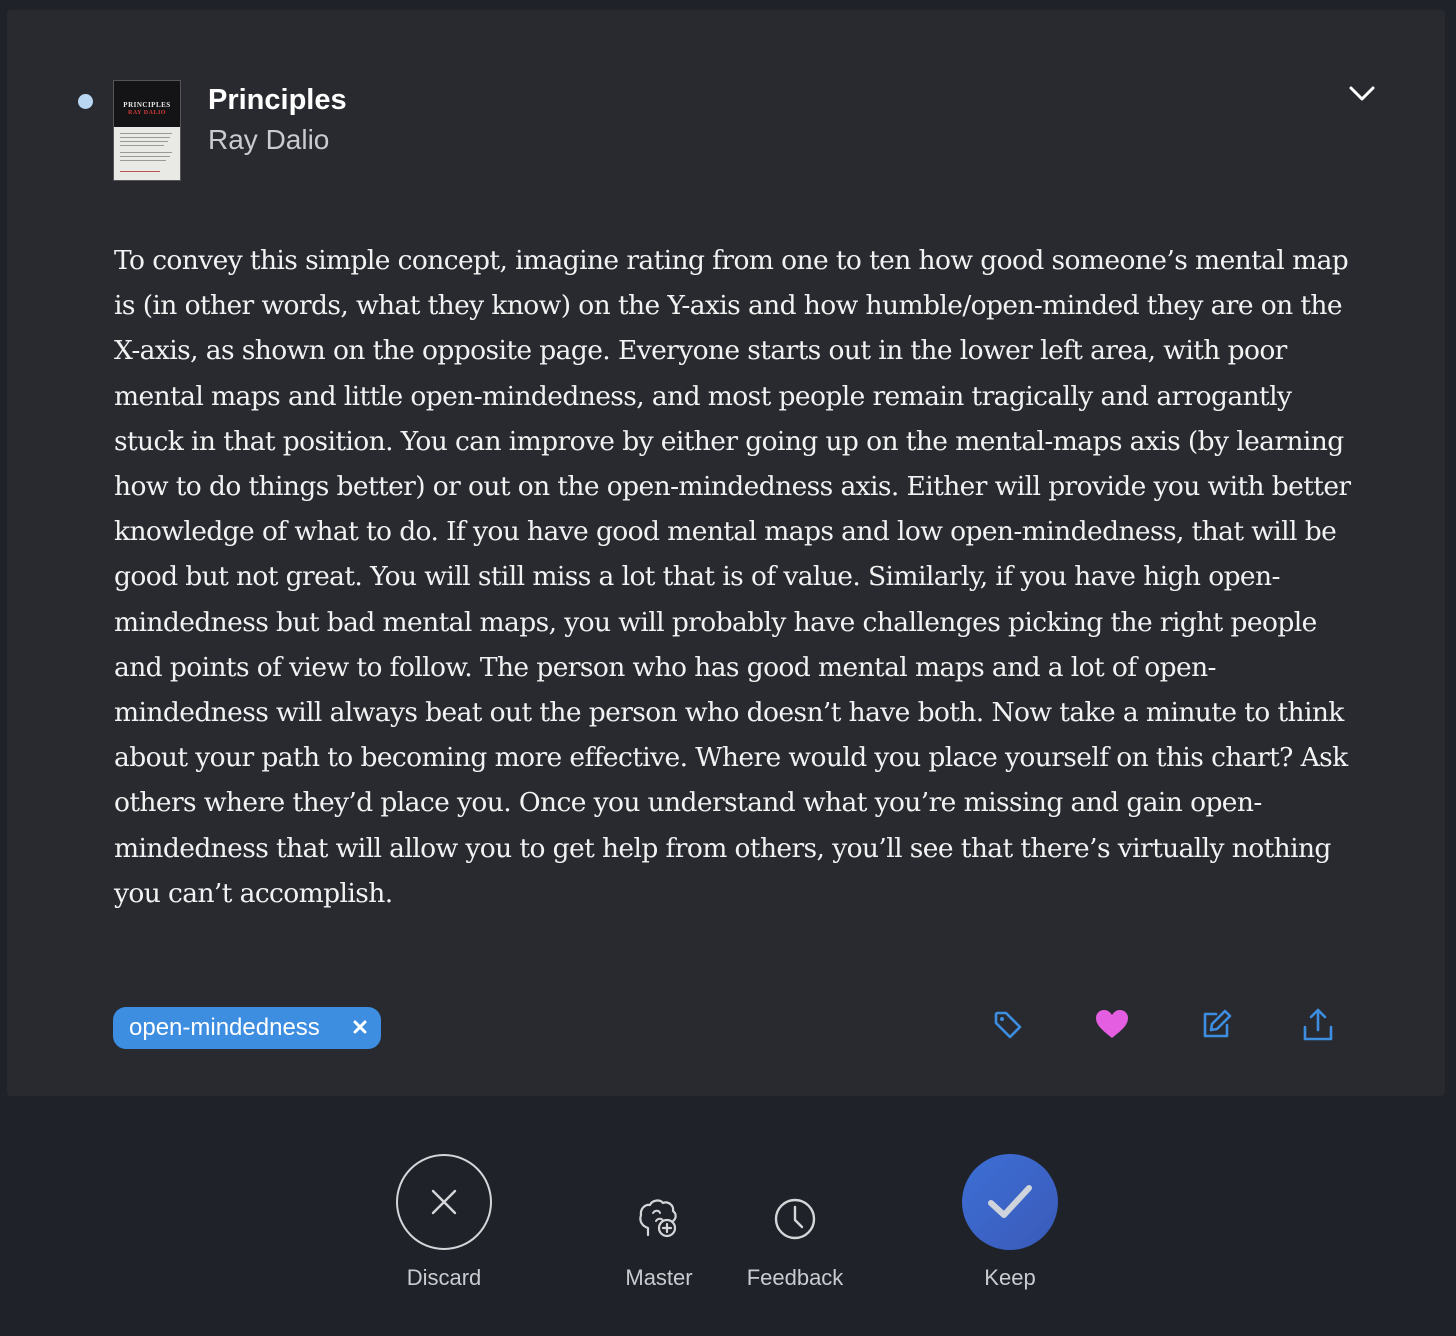 This screenshot has height=1336, width=1456. Describe the element at coordinates (147, 113) in the screenshot. I see `cover-author: RAY DALIO` at that location.